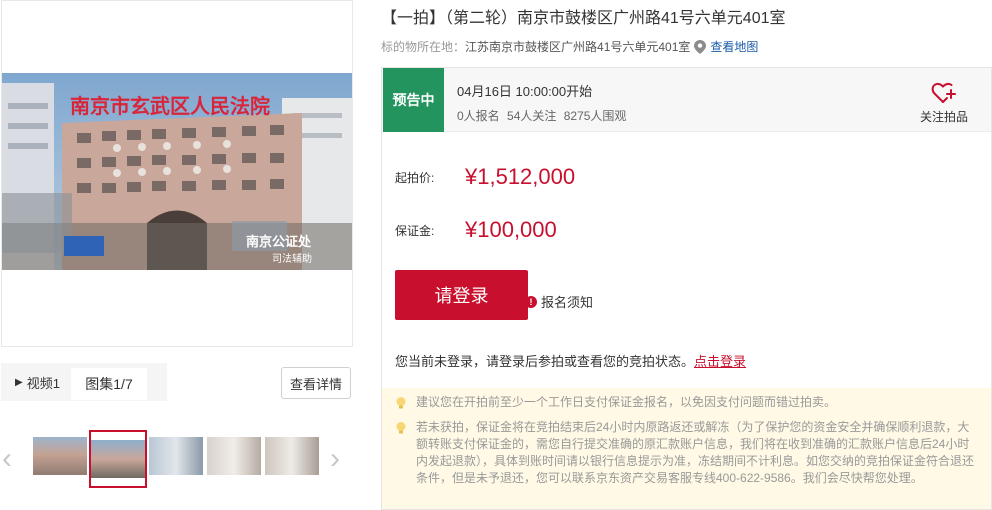  I want to click on deposit-row: 保证金: ¥100,000, so click(476, 230).